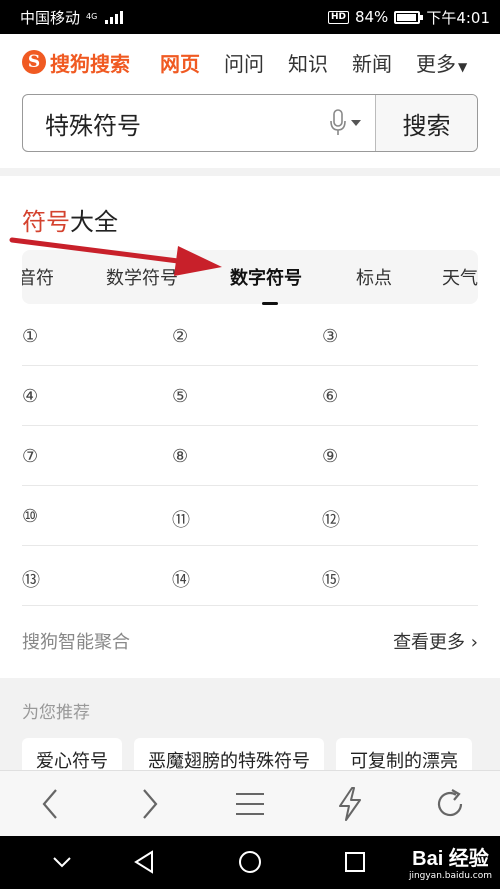 The height and width of the screenshot is (889, 500). What do you see at coordinates (338, 17) in the screenshot?
I see `hd-icon: HD` at bounding box center [338, 17].